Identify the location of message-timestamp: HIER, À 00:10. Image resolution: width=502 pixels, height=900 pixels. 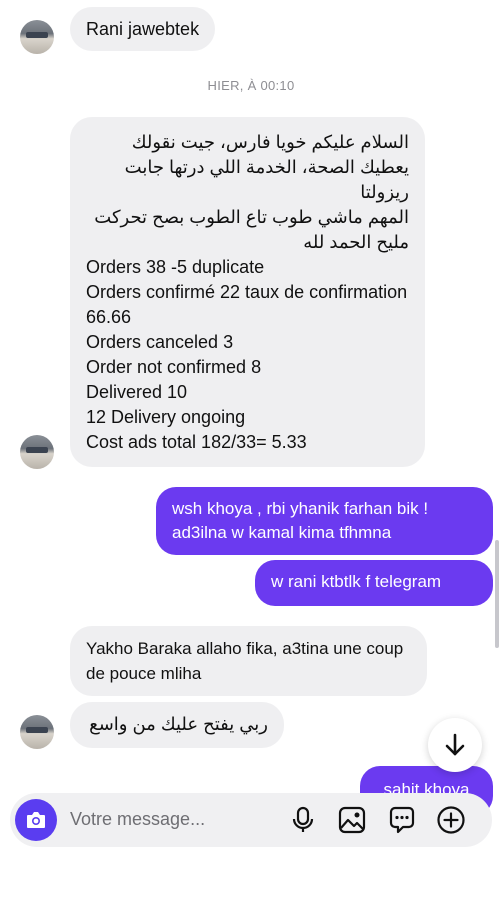
(251, 85).